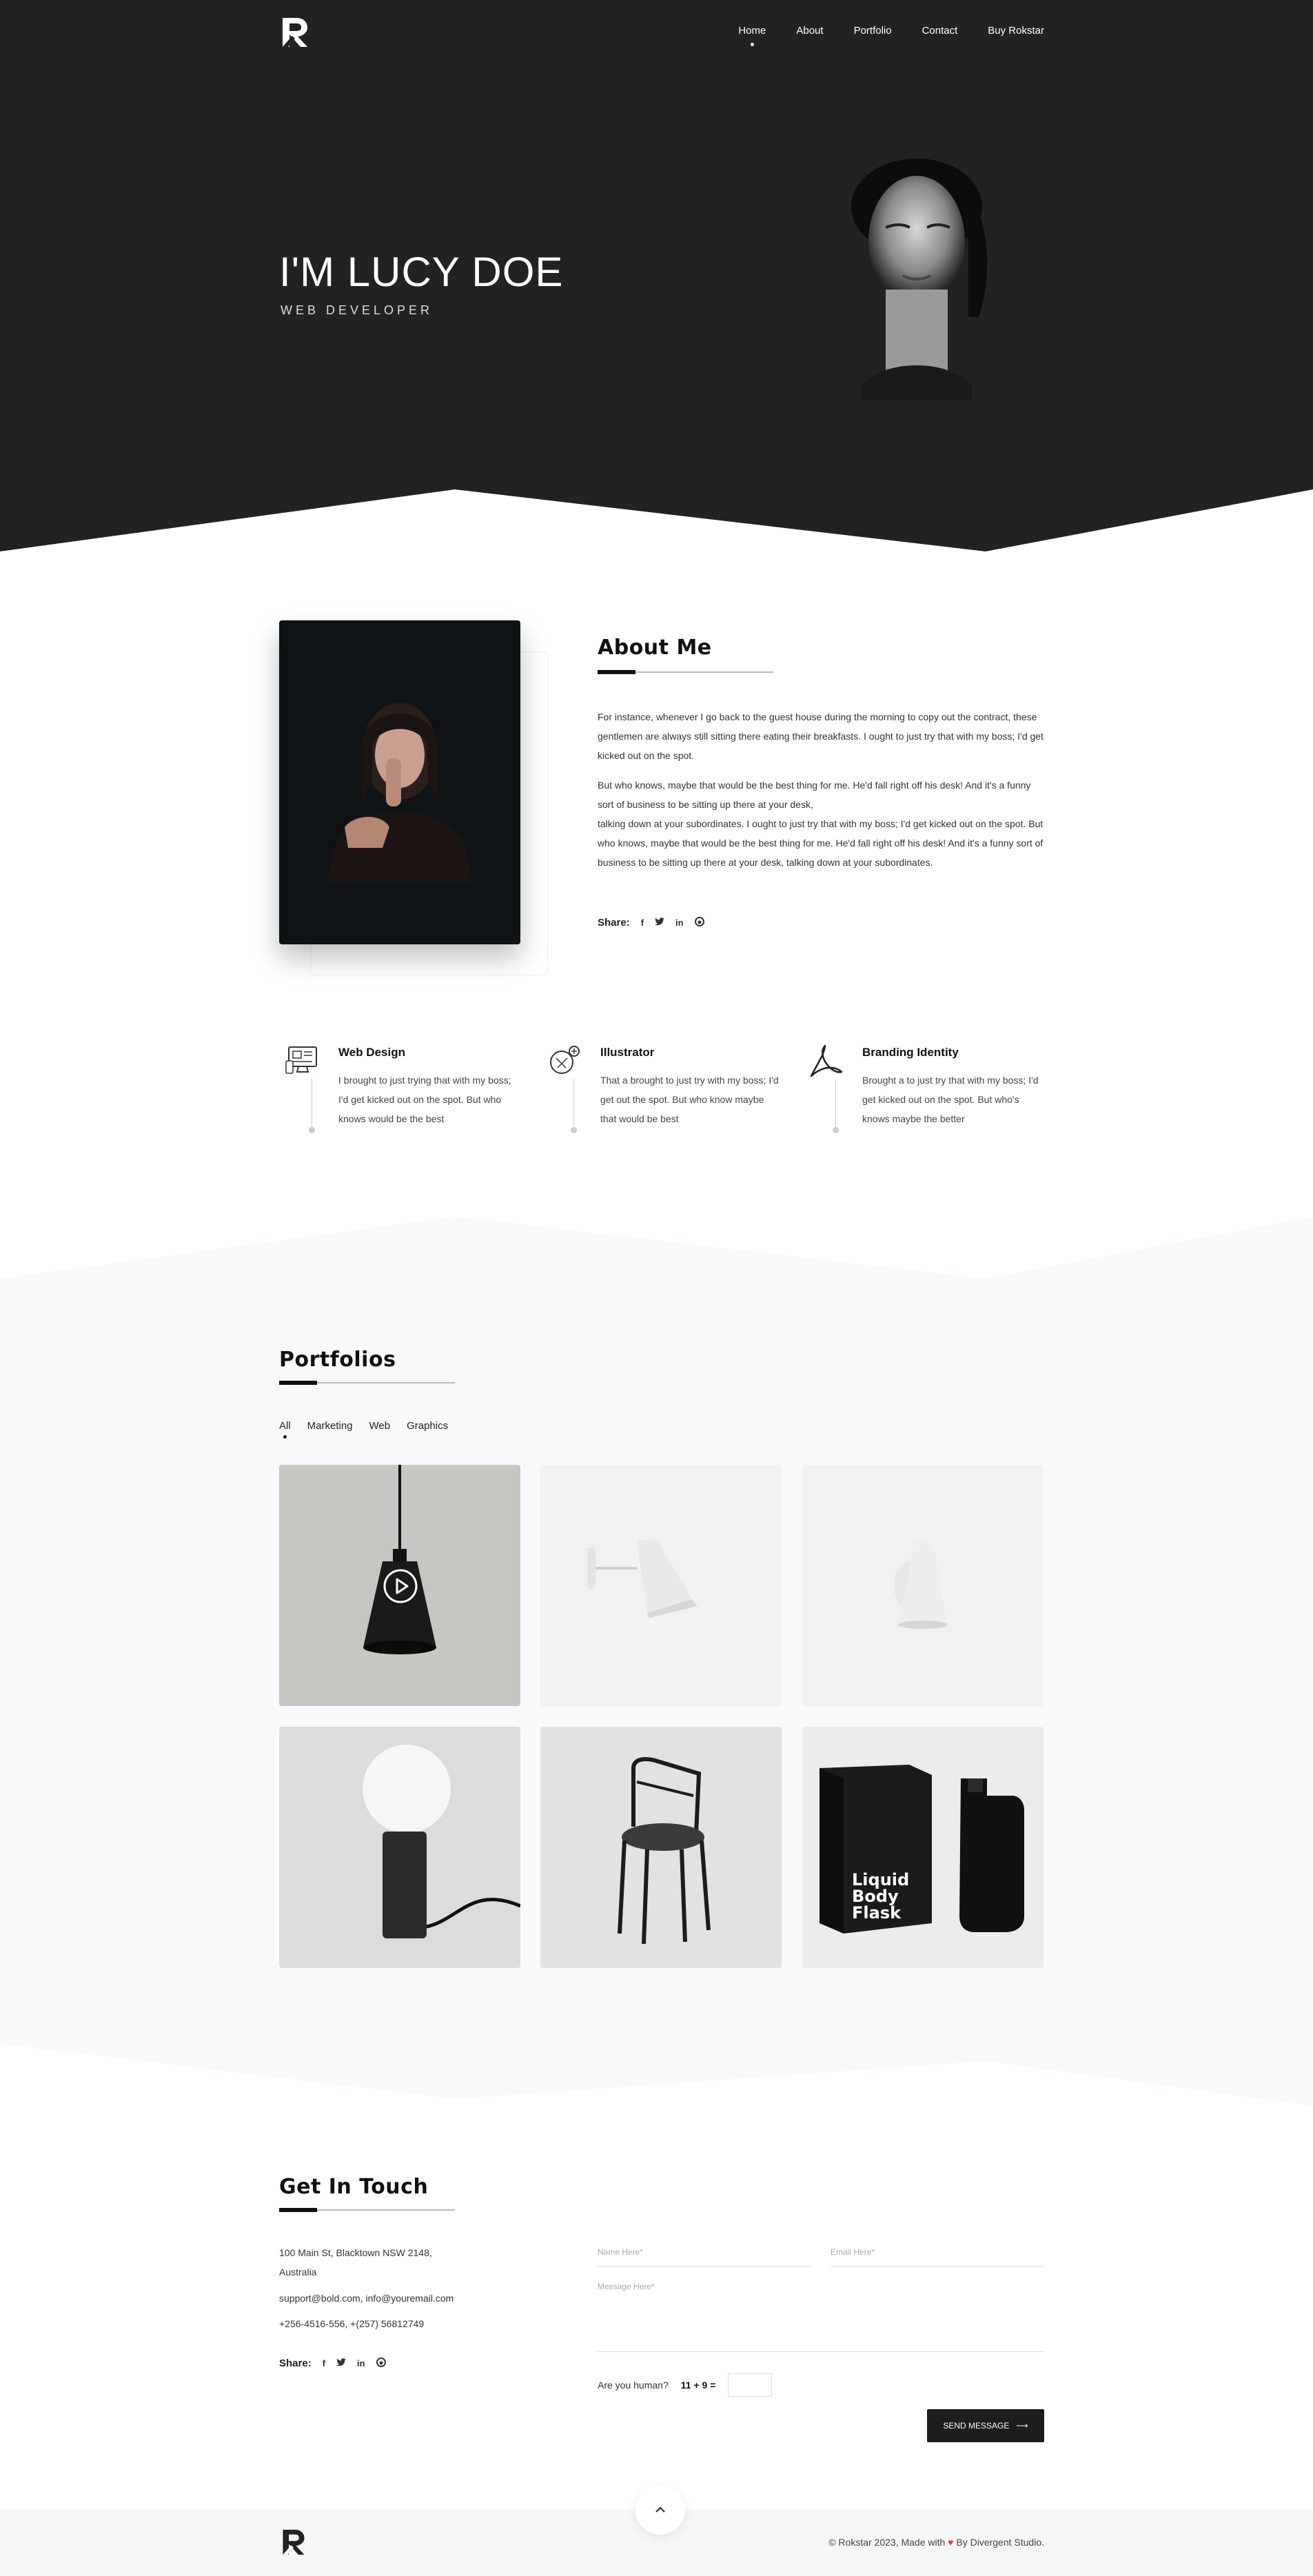 This screenshot has height=2576, width=1313. I want to click on name-field: Name Here*, so click(704, 2256).